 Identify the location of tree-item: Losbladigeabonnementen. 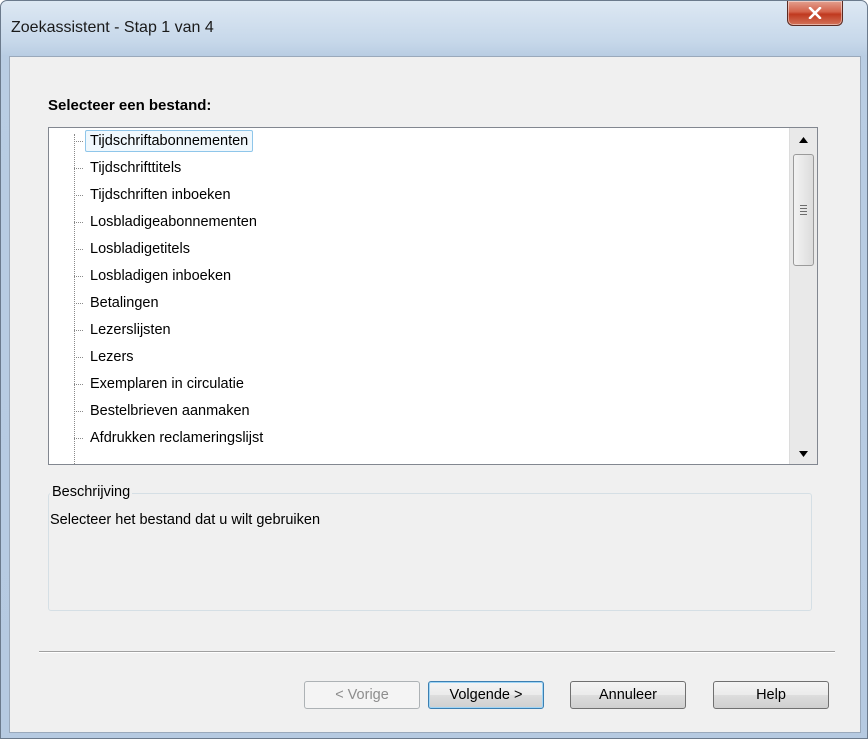
(168, 222).